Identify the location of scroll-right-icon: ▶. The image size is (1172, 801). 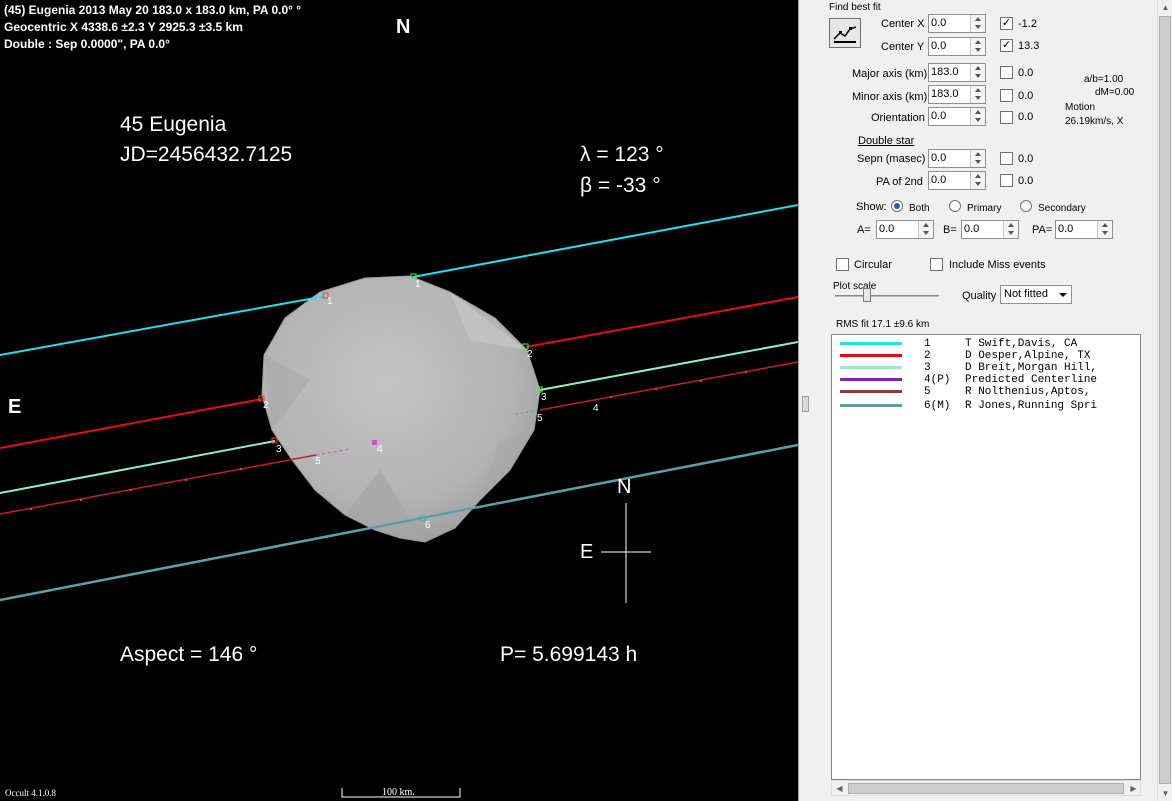
(1133, 788).